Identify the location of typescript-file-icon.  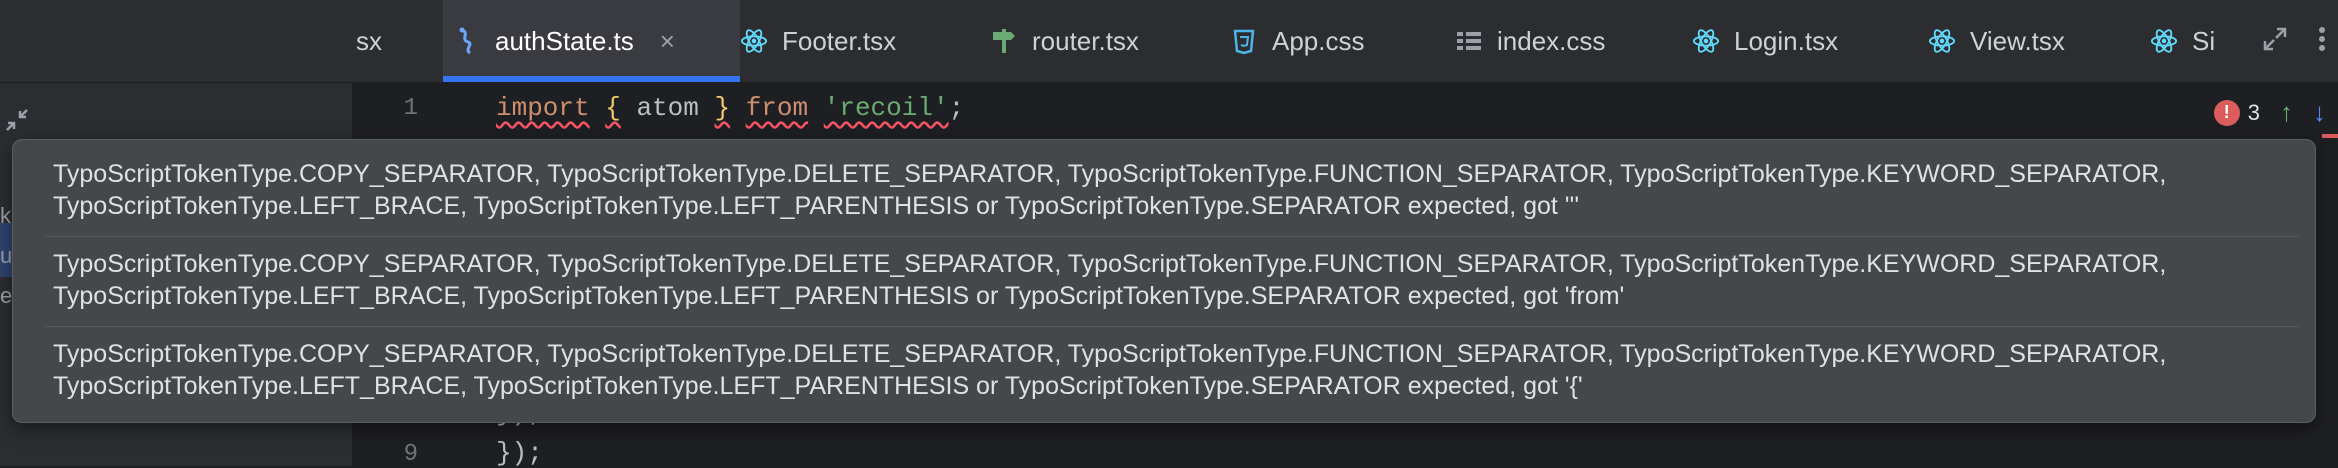
(467, 41).